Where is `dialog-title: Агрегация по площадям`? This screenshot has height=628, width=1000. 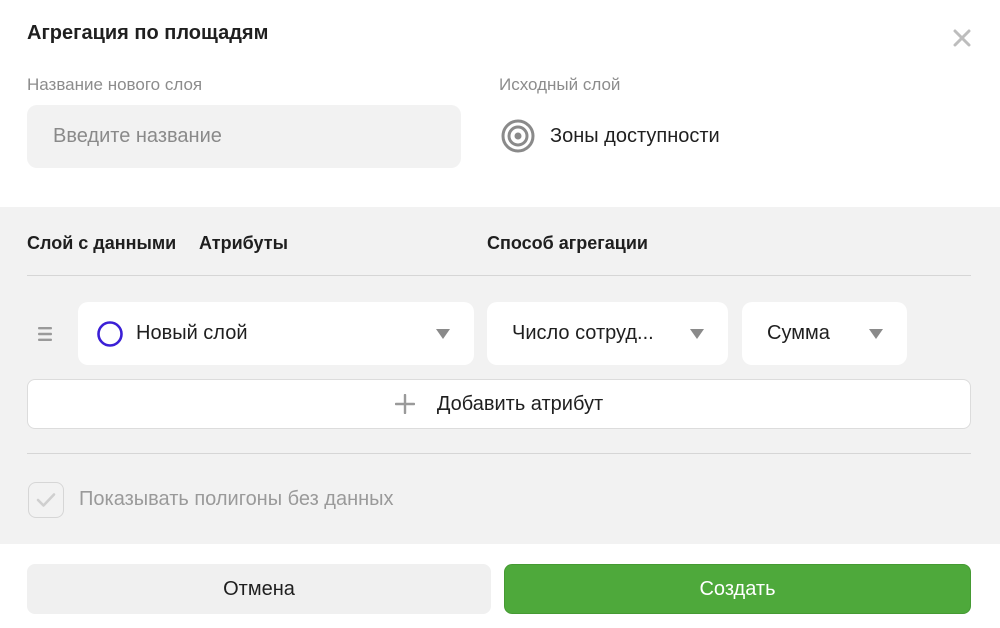 dialog-title: Агрегация по площадям is located at coordinates (148, 33).